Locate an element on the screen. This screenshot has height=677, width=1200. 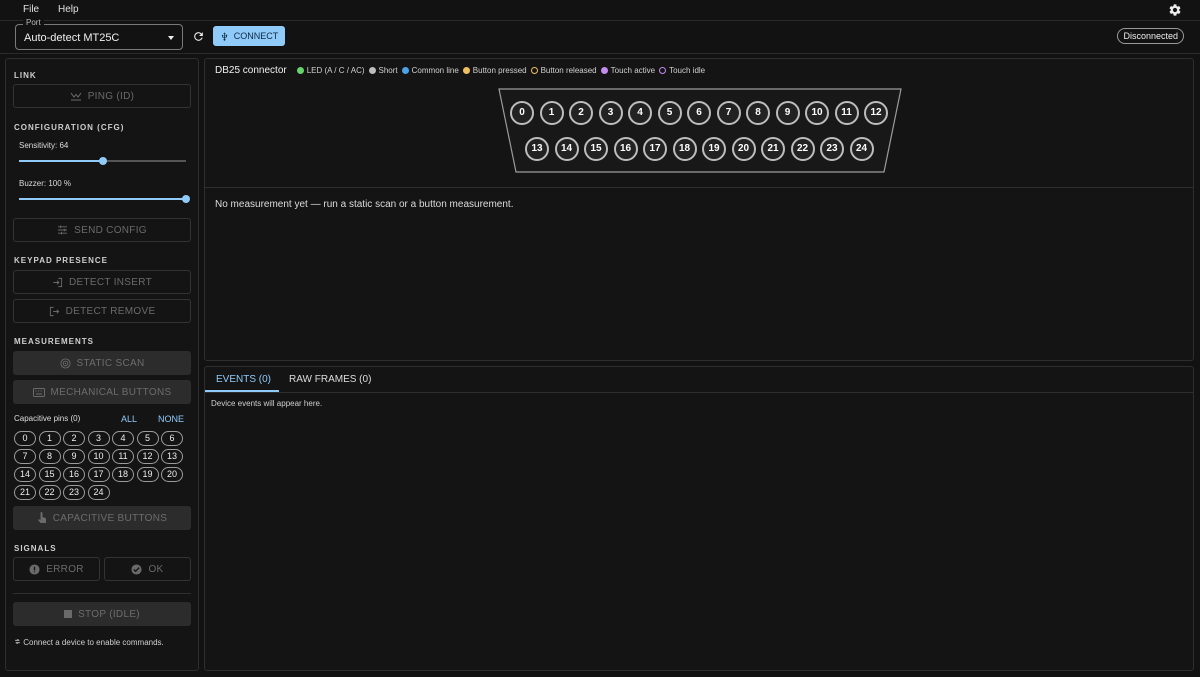
db25-pin: 3 is located at coordinates (610, 113).